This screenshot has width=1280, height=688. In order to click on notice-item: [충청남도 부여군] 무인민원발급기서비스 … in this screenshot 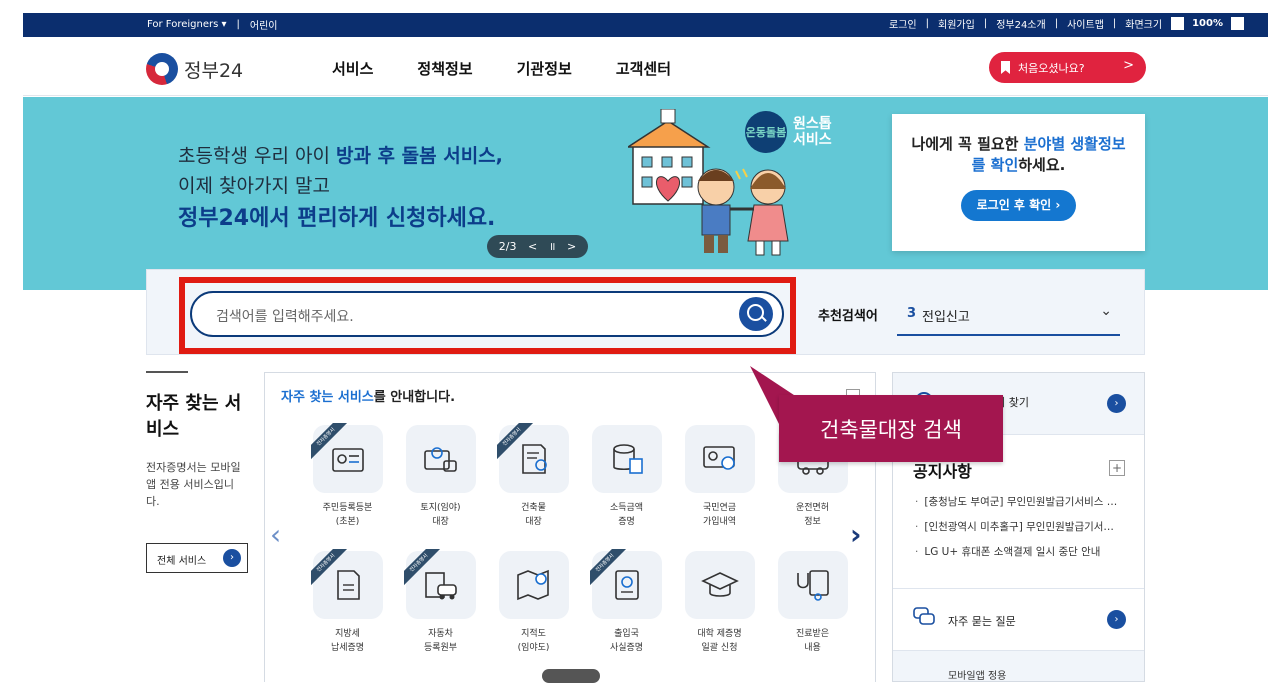, I will do `click(1020, 506)`.